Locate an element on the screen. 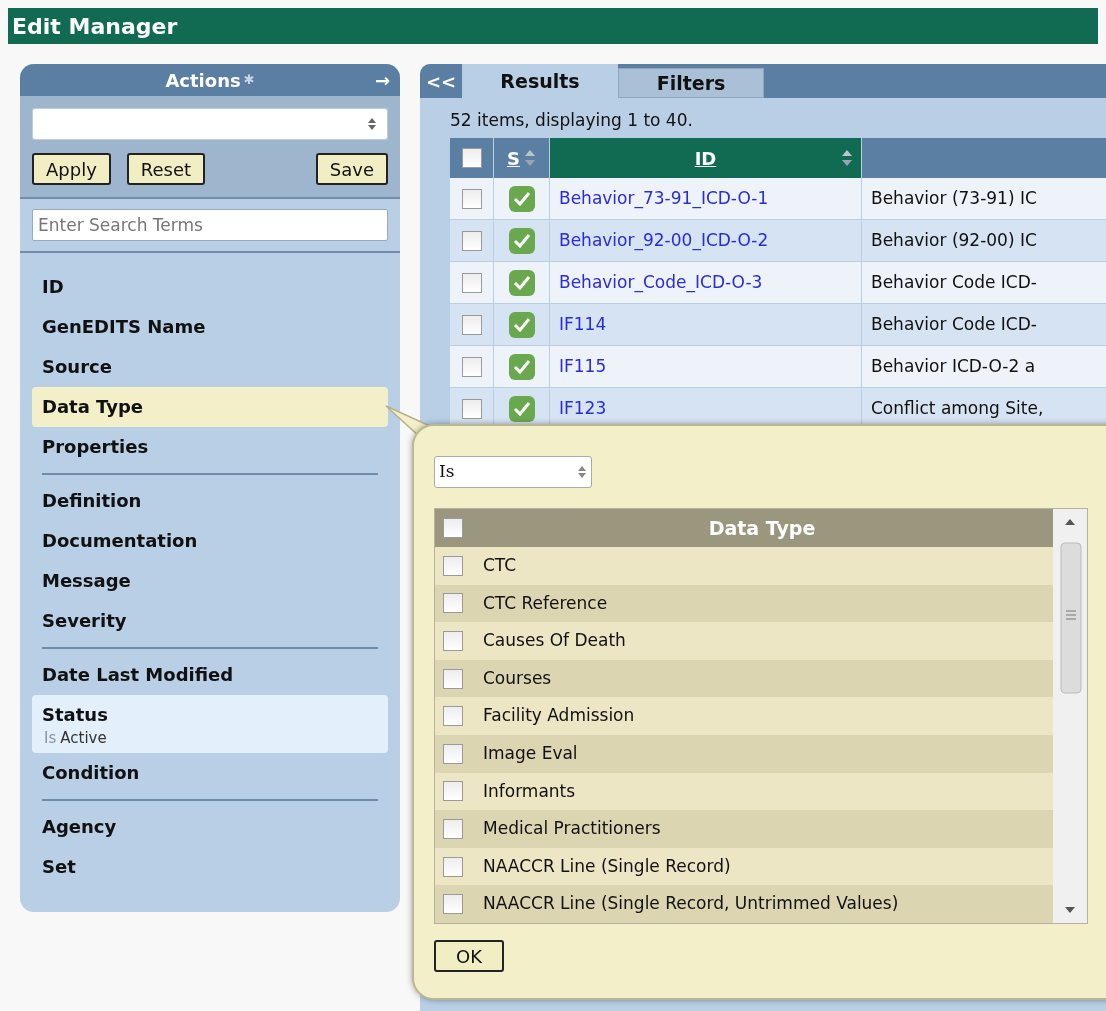  filter-field-item: Documentation is located at coordinates (210, 541).